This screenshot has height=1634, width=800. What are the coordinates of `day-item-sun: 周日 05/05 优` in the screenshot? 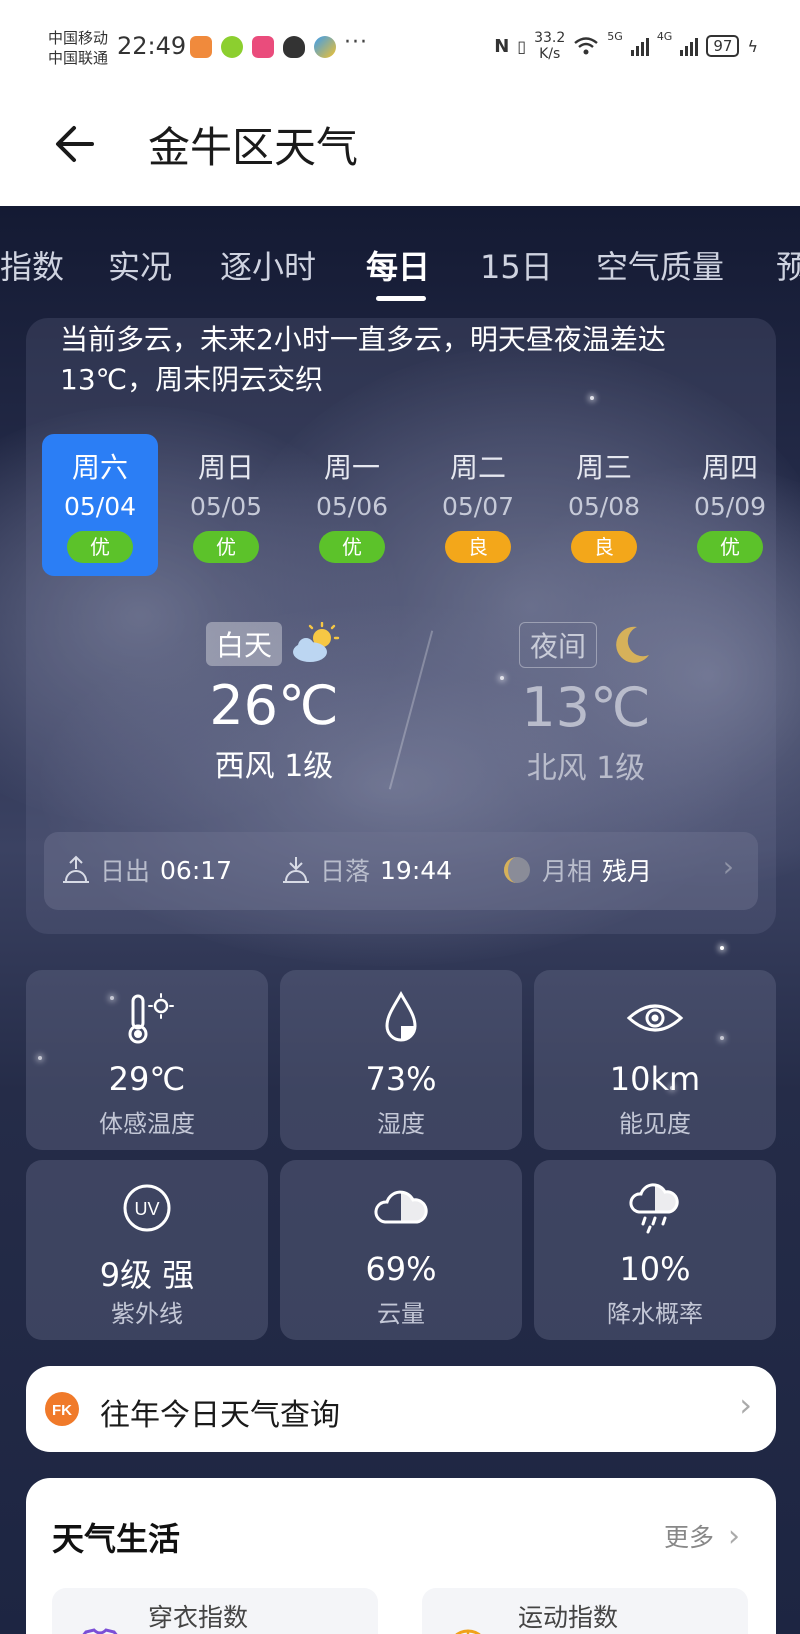 It's located at (226, 505).